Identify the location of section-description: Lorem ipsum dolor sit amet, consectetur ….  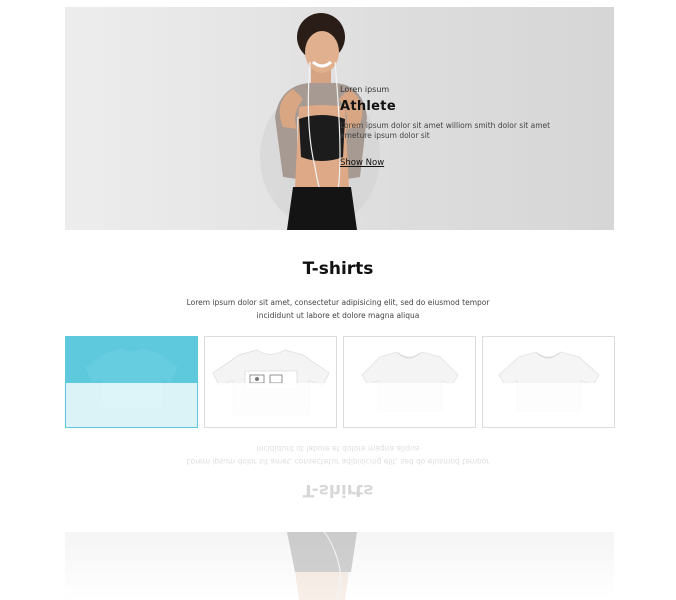
(338, 309).